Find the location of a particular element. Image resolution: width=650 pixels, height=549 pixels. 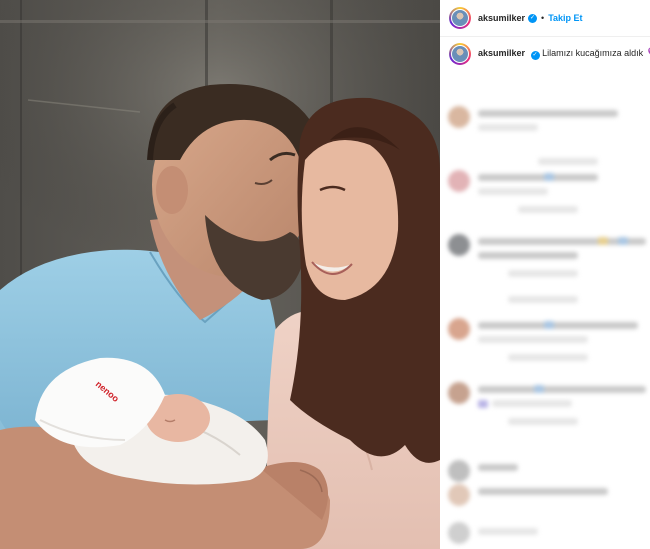

post-caption: aksumilker ✓ Lilamızı kucağımıza aldık 💜 is located at coordinates (545, 54).